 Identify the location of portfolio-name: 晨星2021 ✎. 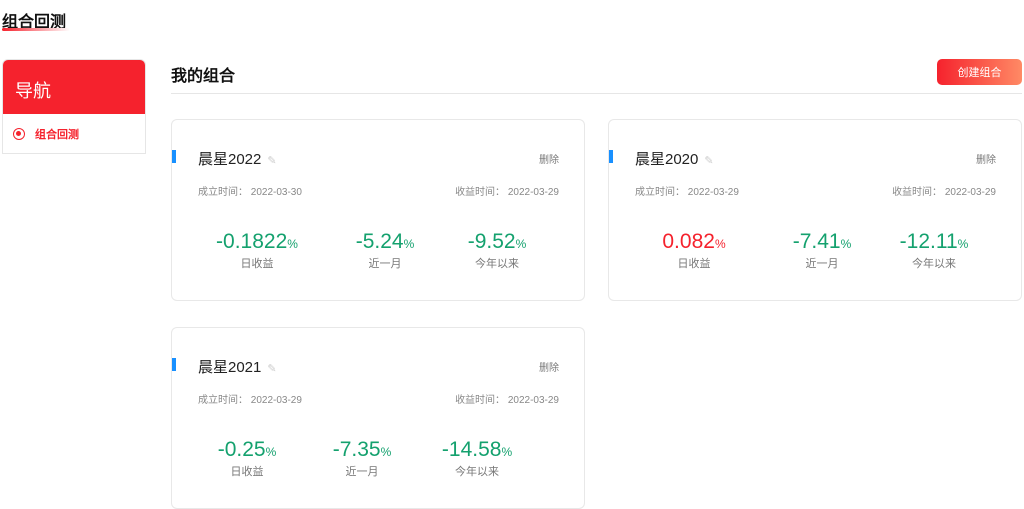
(237, 366).